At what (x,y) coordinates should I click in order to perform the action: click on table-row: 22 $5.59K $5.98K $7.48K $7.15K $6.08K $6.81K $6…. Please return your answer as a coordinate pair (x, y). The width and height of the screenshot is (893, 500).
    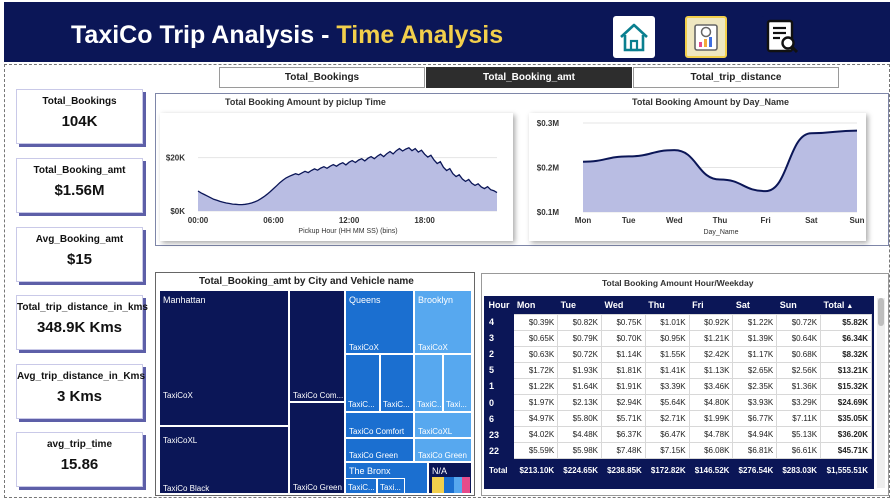
    Looking at the image, I should click on (678, 451).